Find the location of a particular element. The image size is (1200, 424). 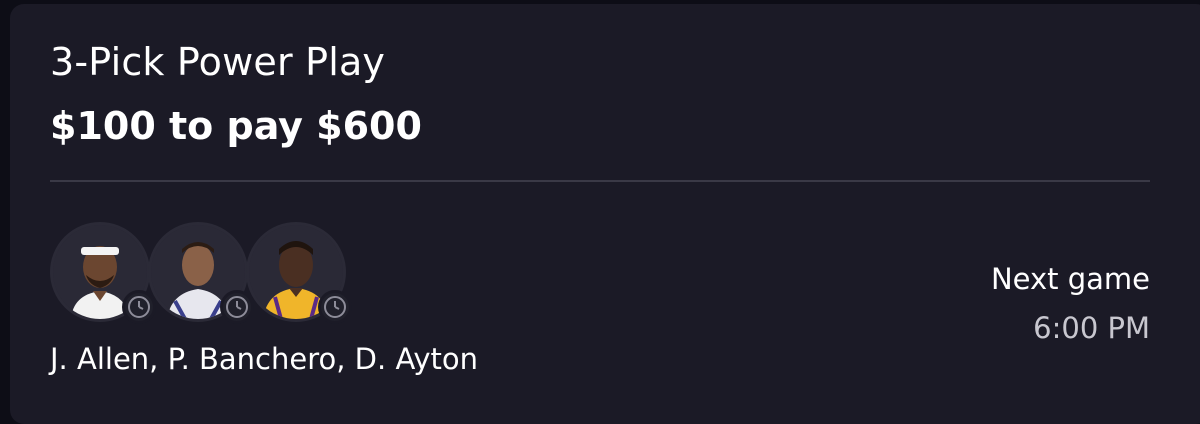

entry-title: 3-Pick Power Play is located at coordinates (218, 62).